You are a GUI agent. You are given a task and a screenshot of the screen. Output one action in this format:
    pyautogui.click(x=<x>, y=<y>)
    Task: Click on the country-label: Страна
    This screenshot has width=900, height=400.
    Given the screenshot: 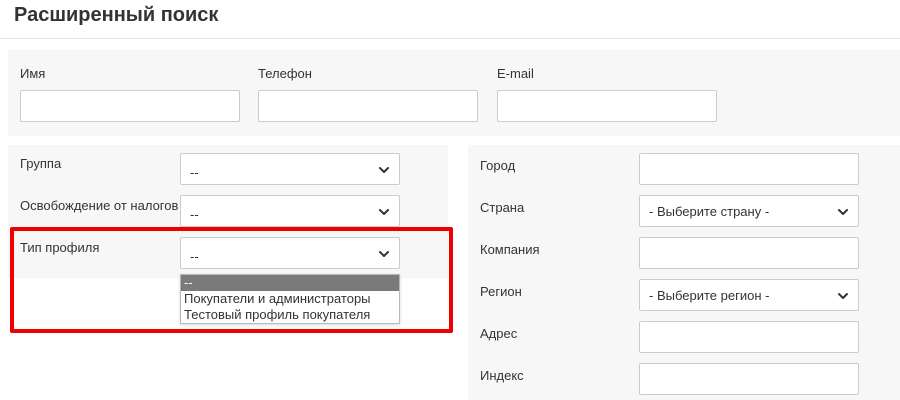 What is the action you would take?
    pyautogui.click(x=502, y=207)
    